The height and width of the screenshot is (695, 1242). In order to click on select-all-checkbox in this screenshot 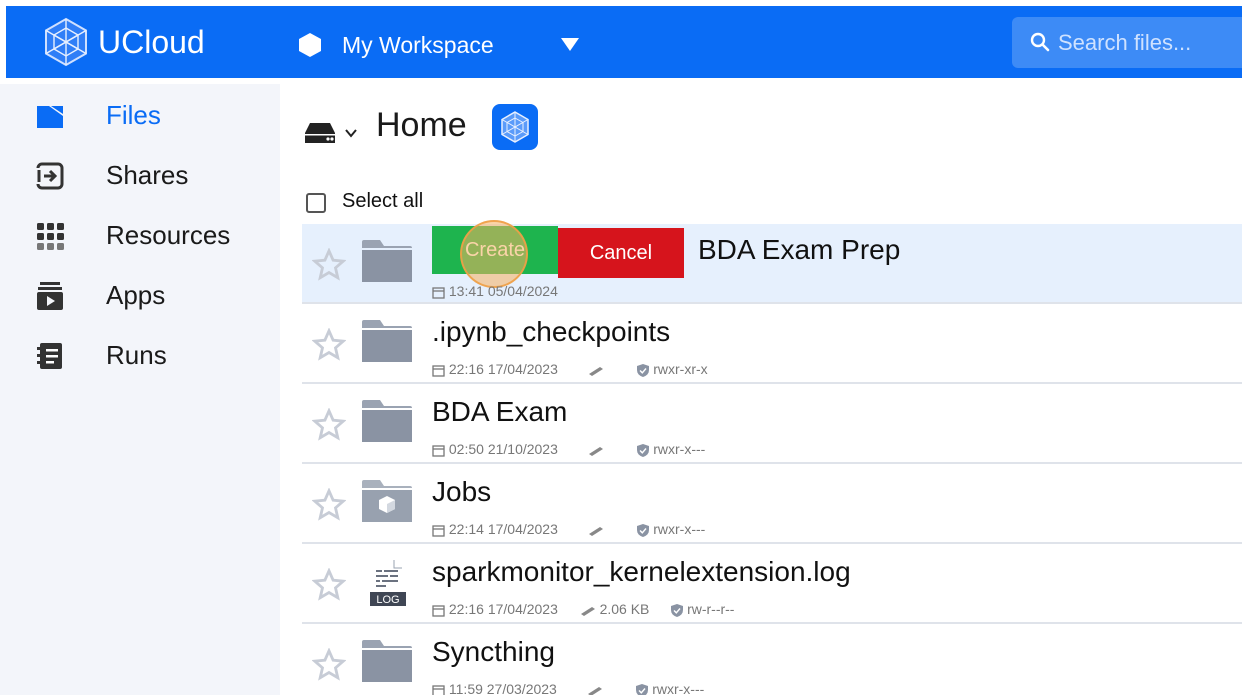, I will do `click(316, 203)`.